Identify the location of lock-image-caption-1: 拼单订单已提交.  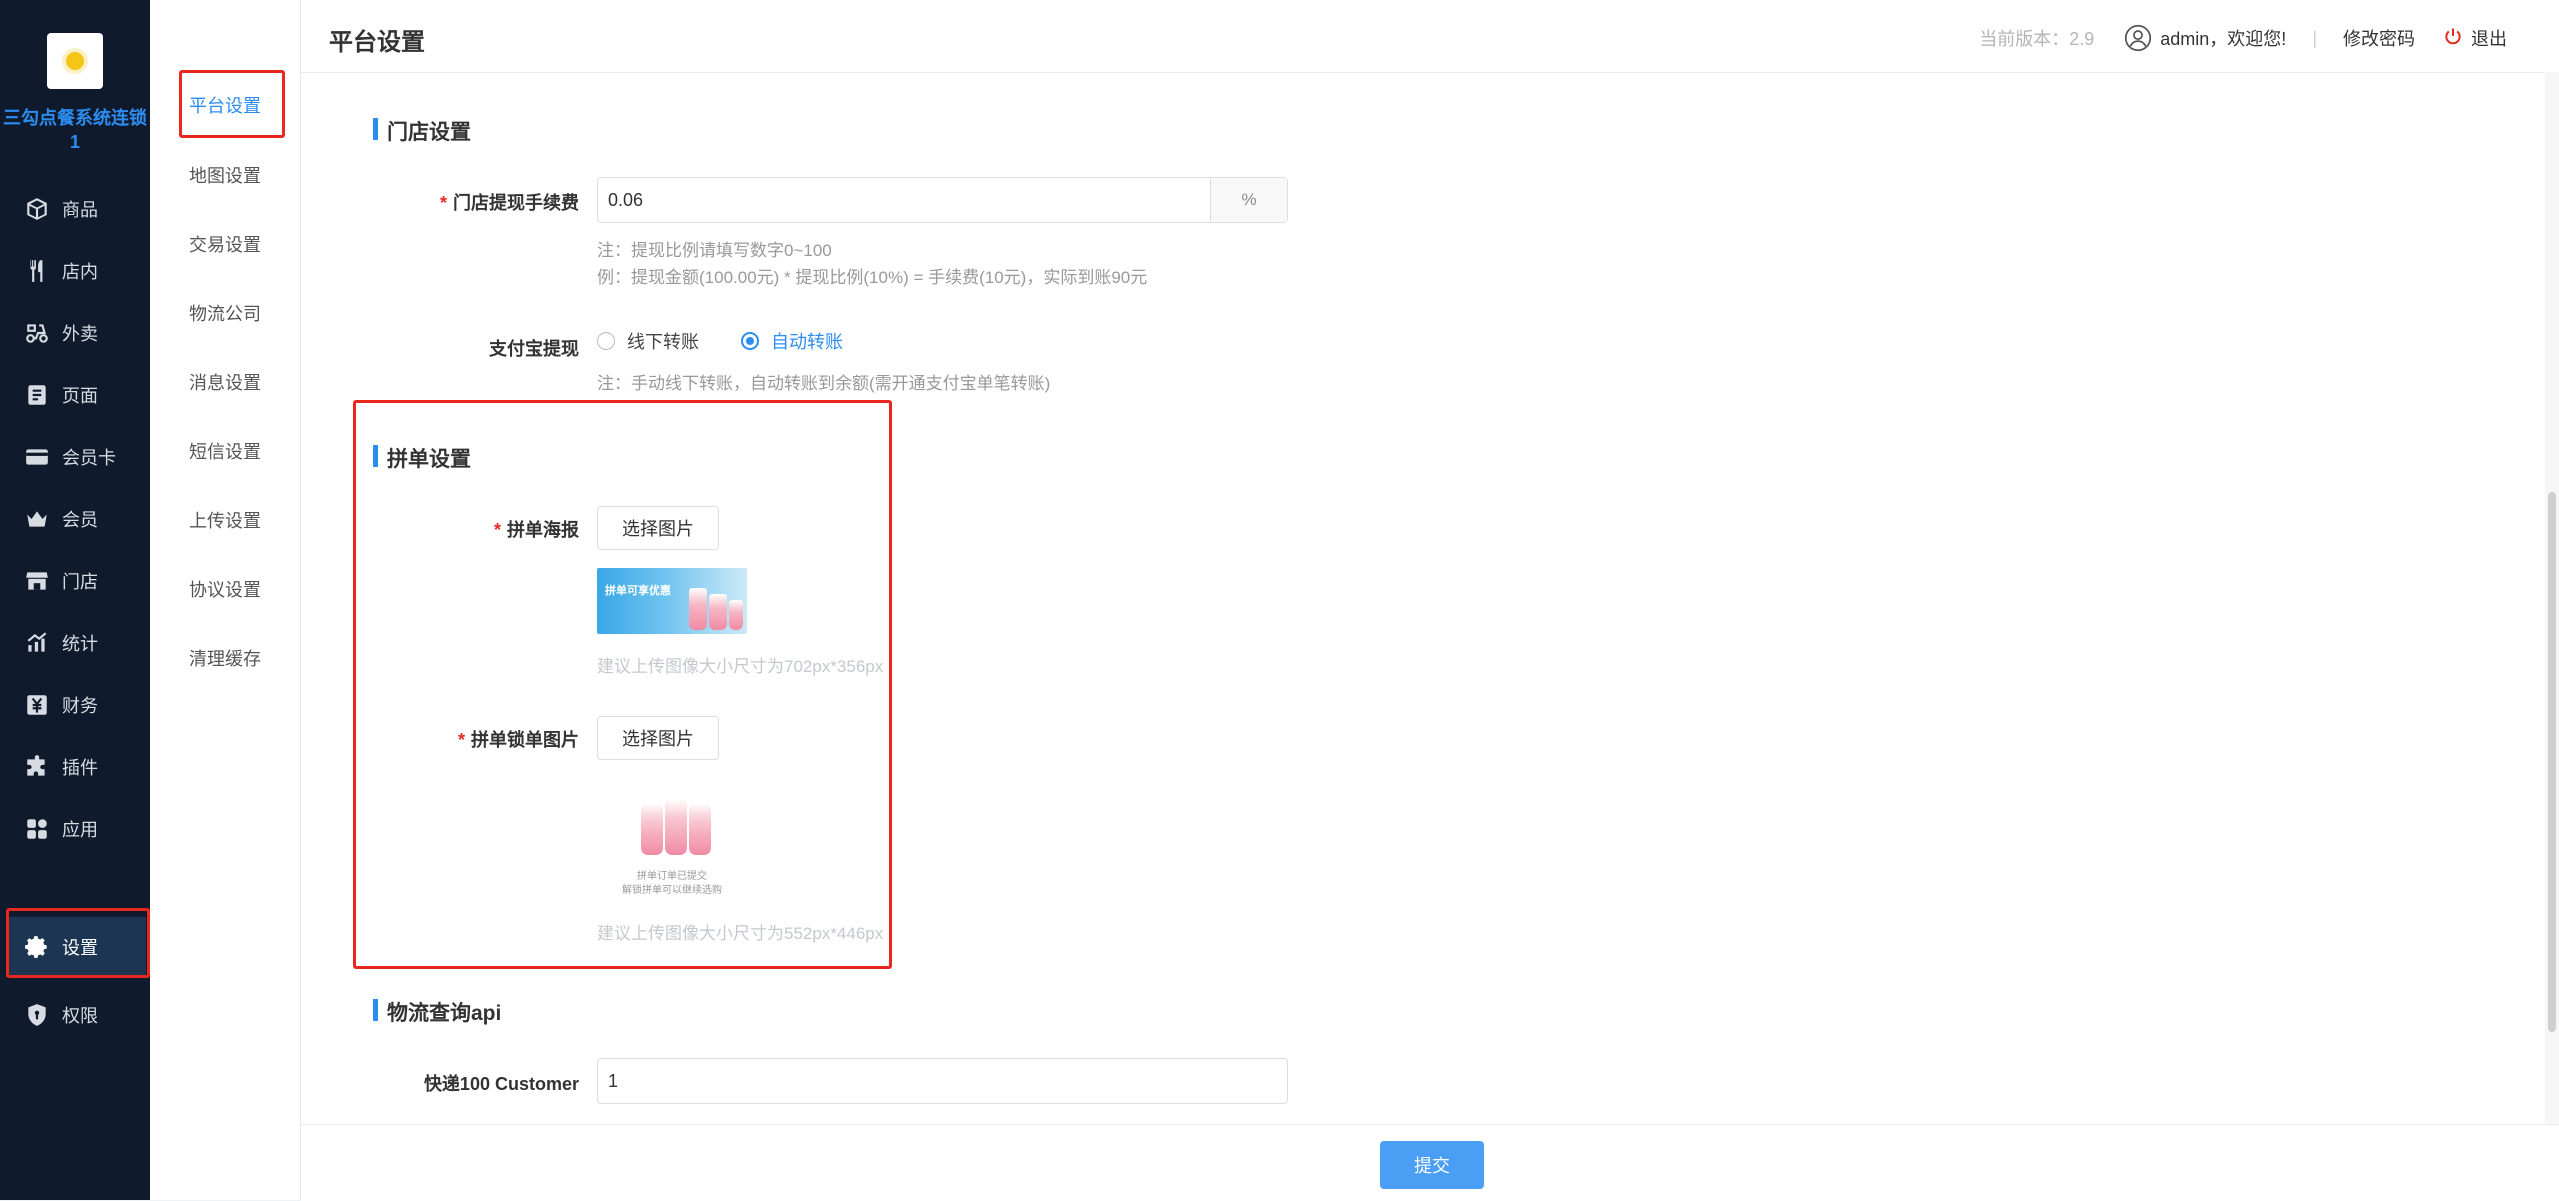
(672, 876).